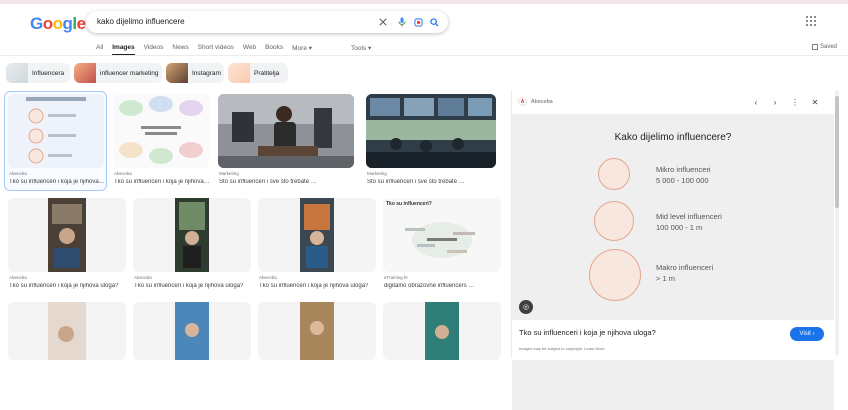 The width and height of the screenshot is (848, 410). What do you see at coordinates (837, 222) in the screenshot?
I see `panel-scrollbar` at bounding box center [837, 222].